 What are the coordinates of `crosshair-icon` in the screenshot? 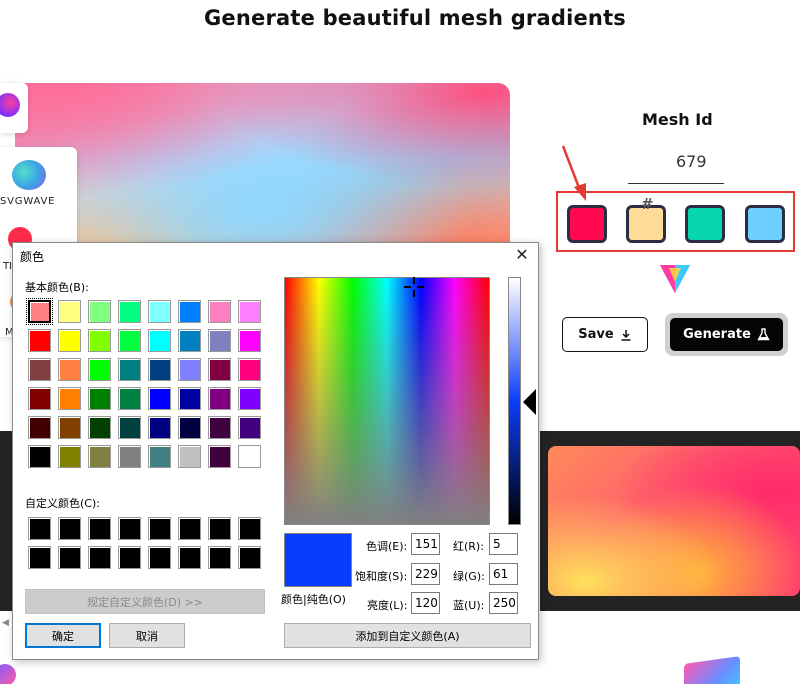 It's located at (414, 287).